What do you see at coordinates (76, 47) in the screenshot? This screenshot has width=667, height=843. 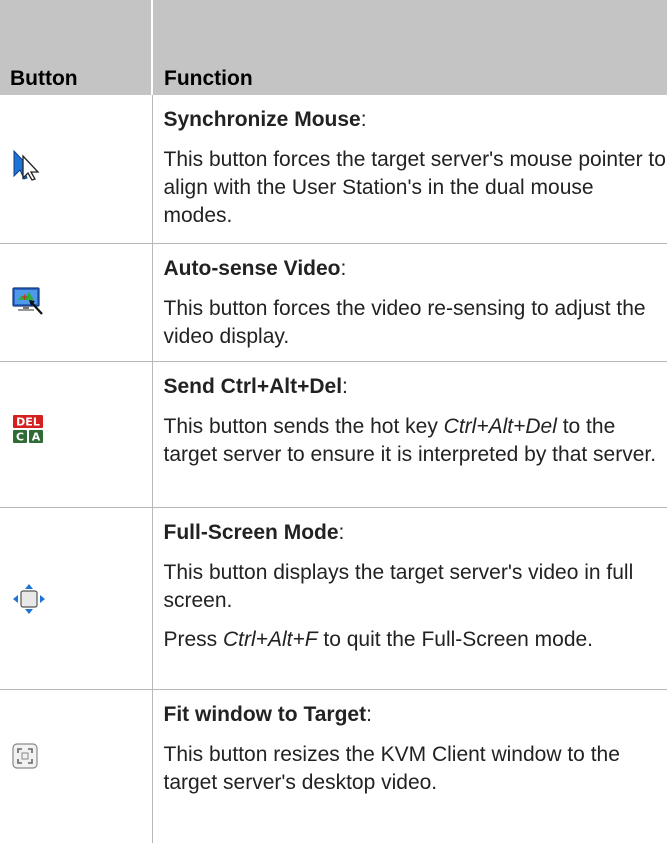 I see `header-button: Button` at bounding box center [76, 47].